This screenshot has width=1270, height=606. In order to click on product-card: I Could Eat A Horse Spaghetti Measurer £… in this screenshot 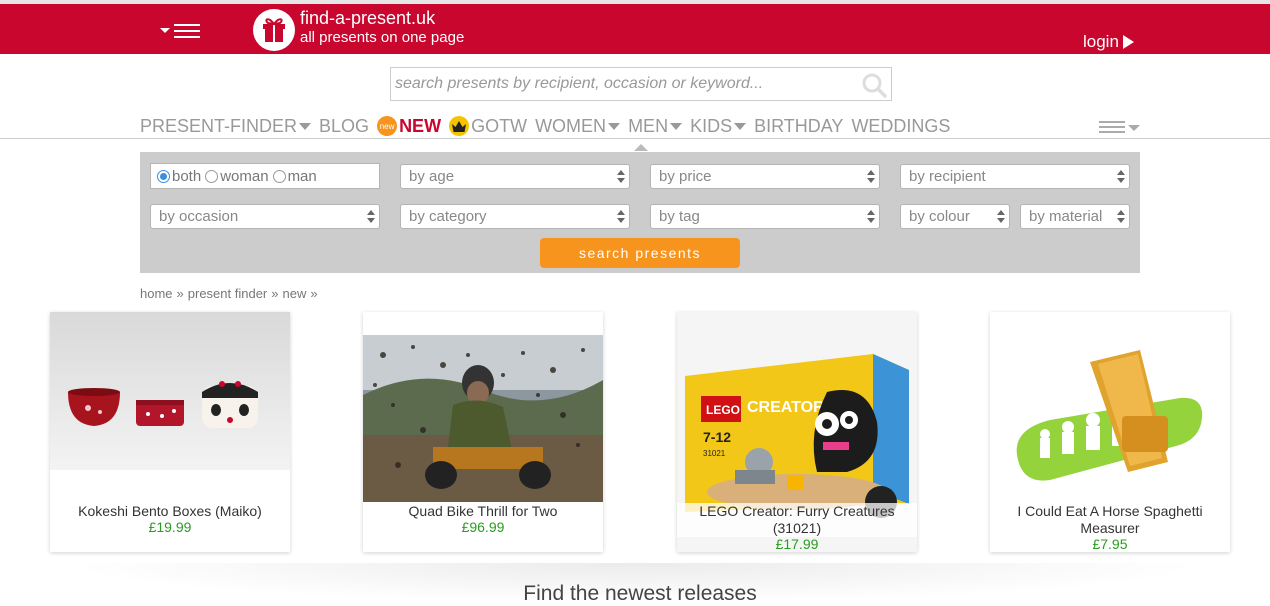, I will do `click(1110, 432)`.